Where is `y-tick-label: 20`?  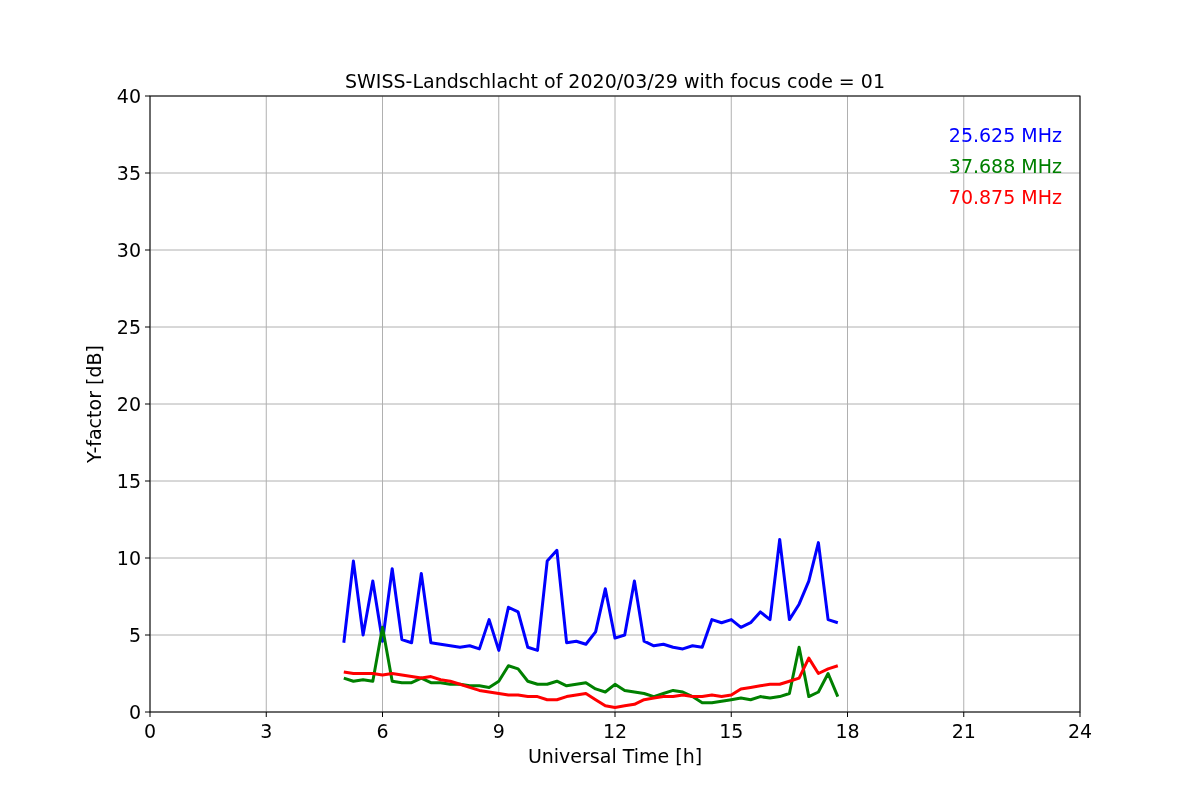
y-tick-label: 20 is located at coordinates (128, 404).